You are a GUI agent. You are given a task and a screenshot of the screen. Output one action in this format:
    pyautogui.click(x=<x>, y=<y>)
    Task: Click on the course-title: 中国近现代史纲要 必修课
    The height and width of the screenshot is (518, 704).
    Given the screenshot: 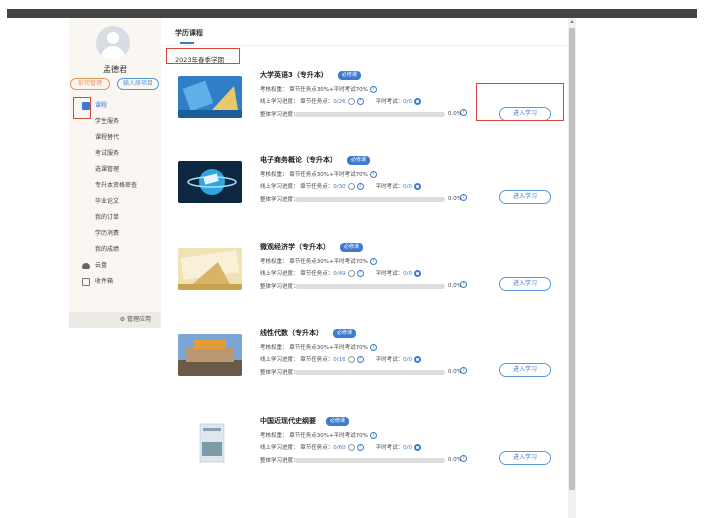 What is the action you would take?
    pyautogui.click(x=305, y=421)
    